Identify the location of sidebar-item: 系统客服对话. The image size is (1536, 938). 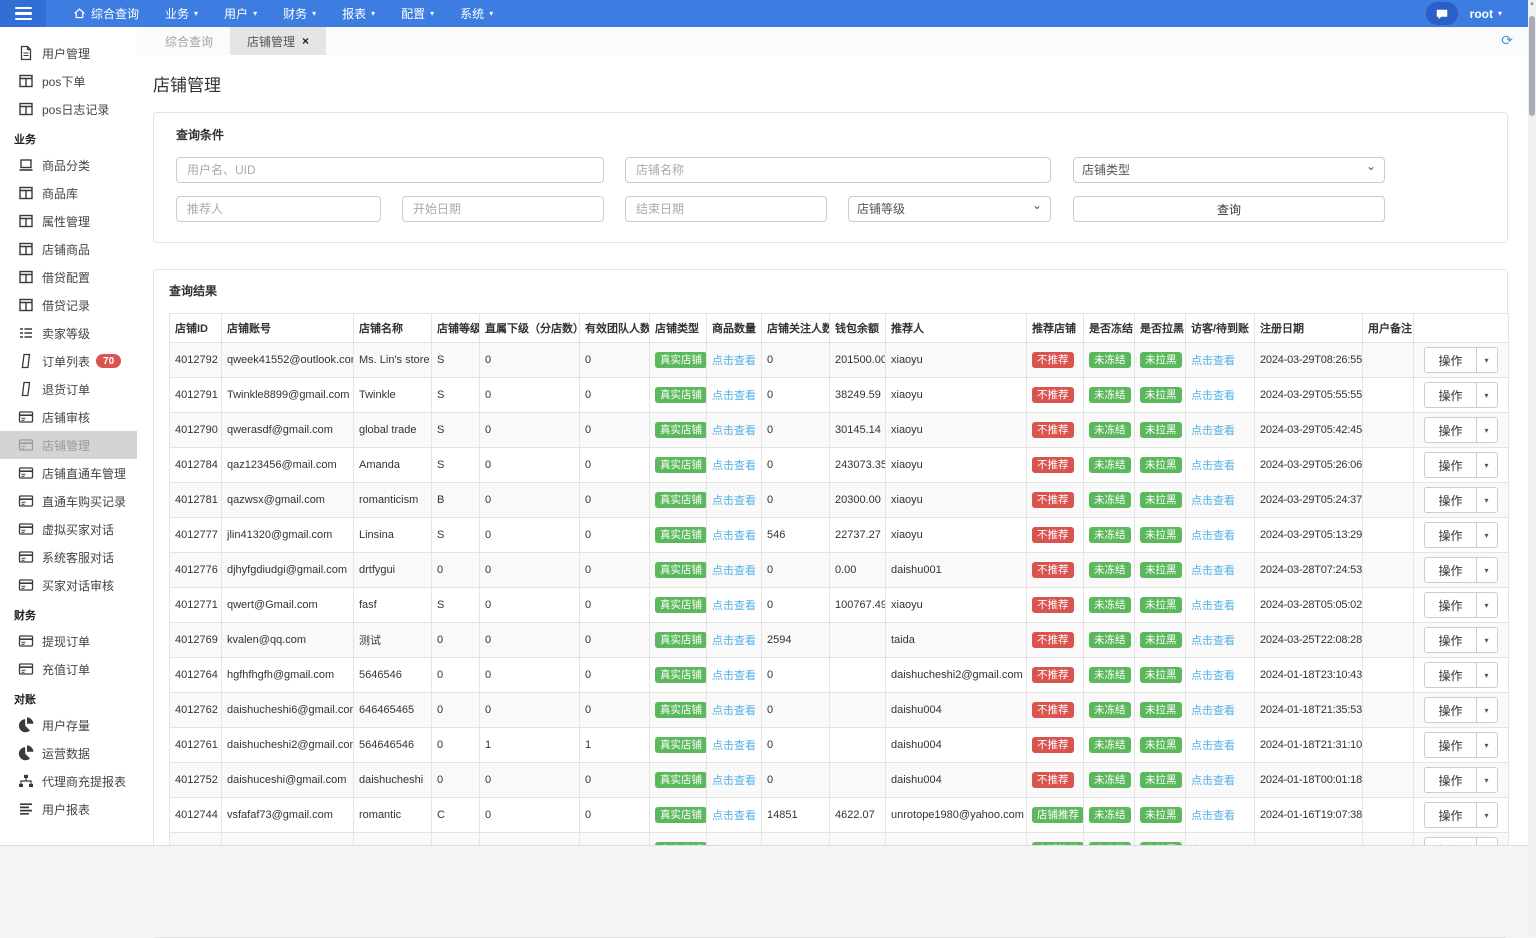
(68, 557).